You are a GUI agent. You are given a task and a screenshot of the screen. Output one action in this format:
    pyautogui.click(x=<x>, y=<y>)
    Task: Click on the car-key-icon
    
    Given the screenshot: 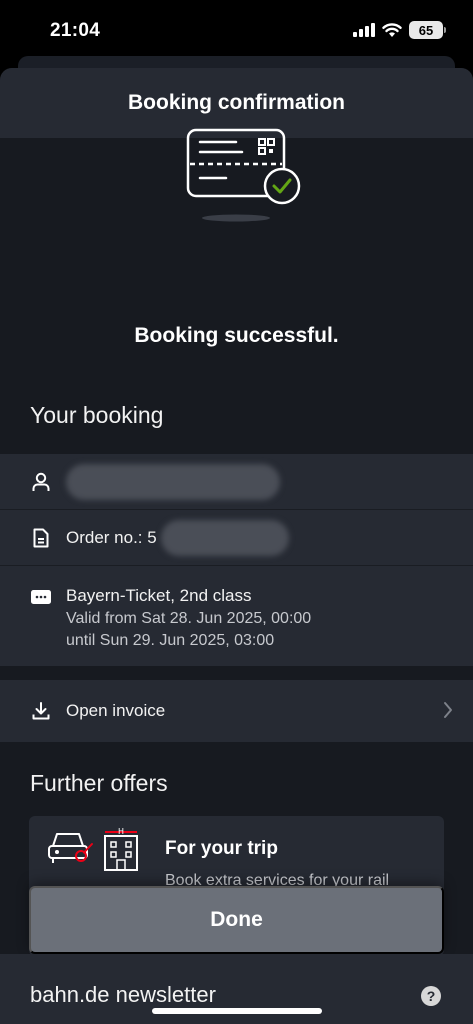 What is the action you would take?
    pyautogui.click(x=70, y=848)
    